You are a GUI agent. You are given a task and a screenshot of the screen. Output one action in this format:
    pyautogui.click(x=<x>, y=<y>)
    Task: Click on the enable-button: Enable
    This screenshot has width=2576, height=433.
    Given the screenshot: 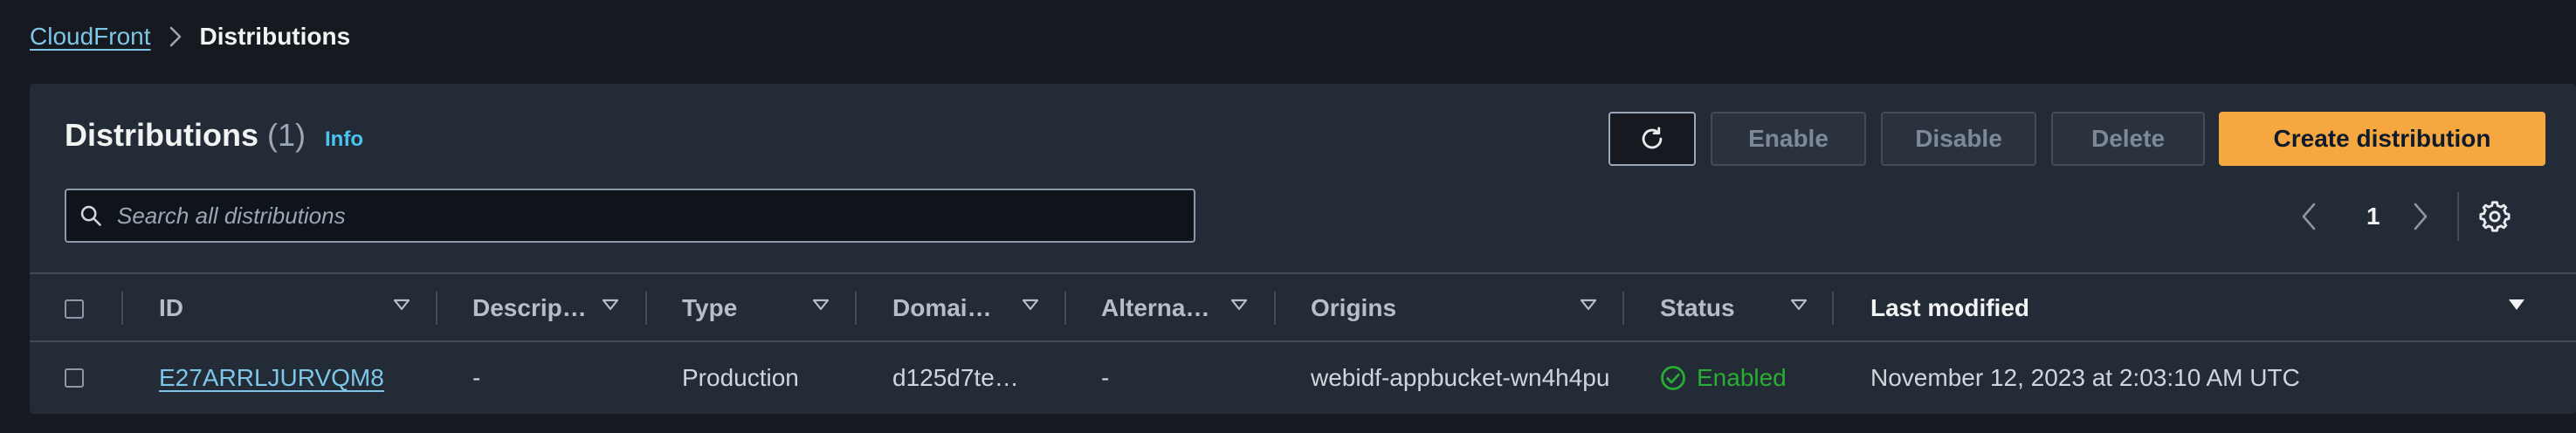 What is the action you would take?
    pyautogui.click(x=1788, y=139)
    